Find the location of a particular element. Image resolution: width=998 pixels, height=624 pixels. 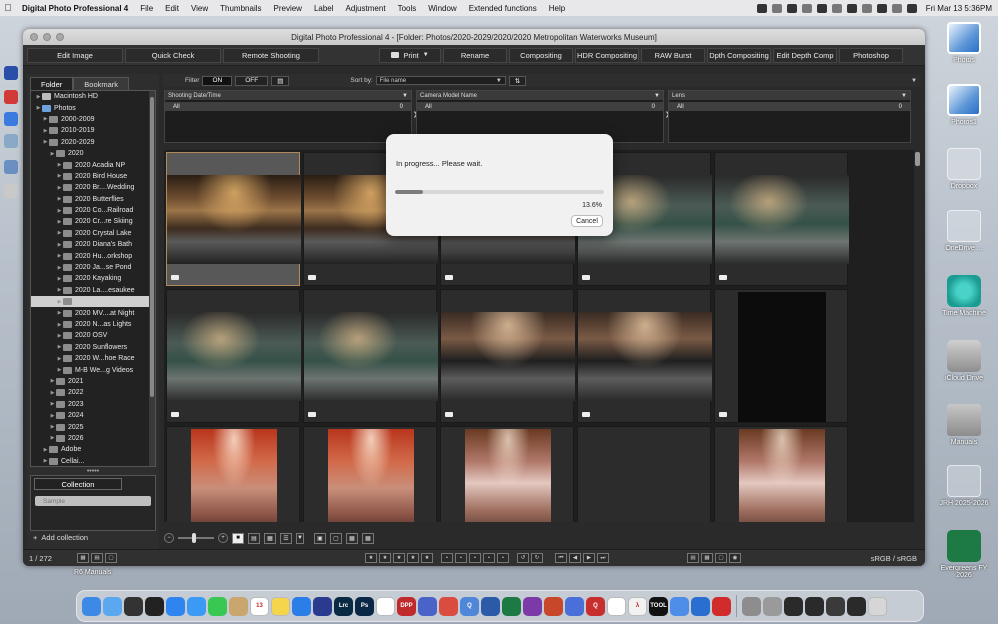

tree-item: ▶ M-B We...g Videos is located at coordinates (93, 369).